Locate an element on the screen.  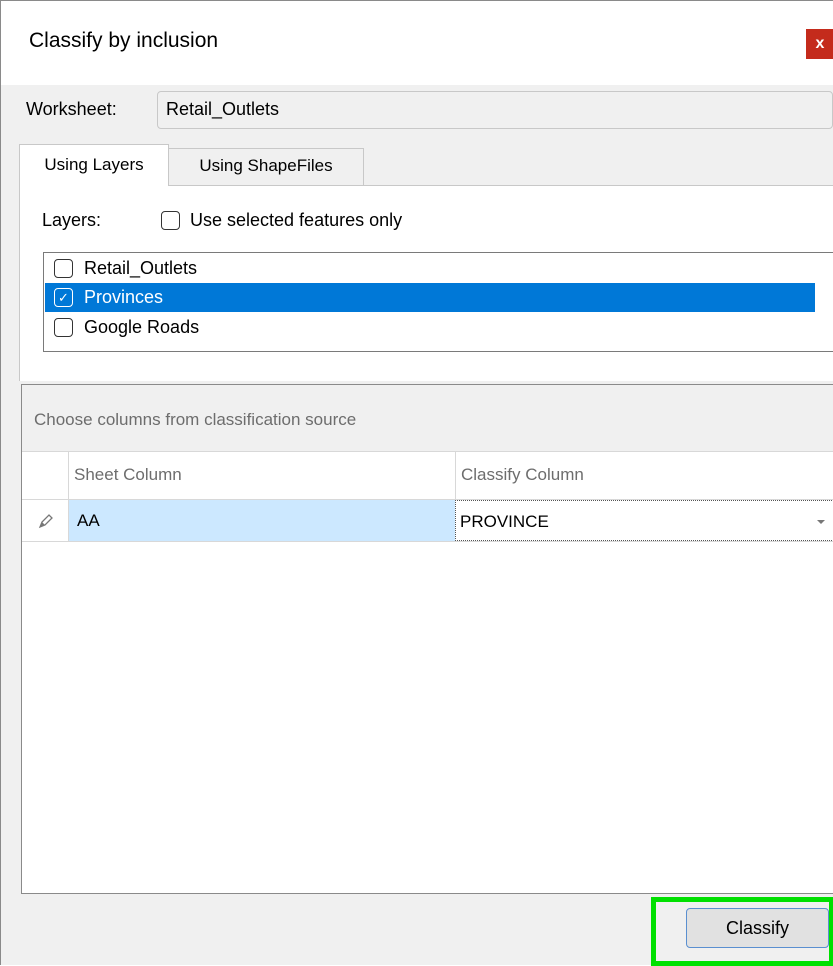
column-header-classify: Classify Column is located at coordinates (644, 475).